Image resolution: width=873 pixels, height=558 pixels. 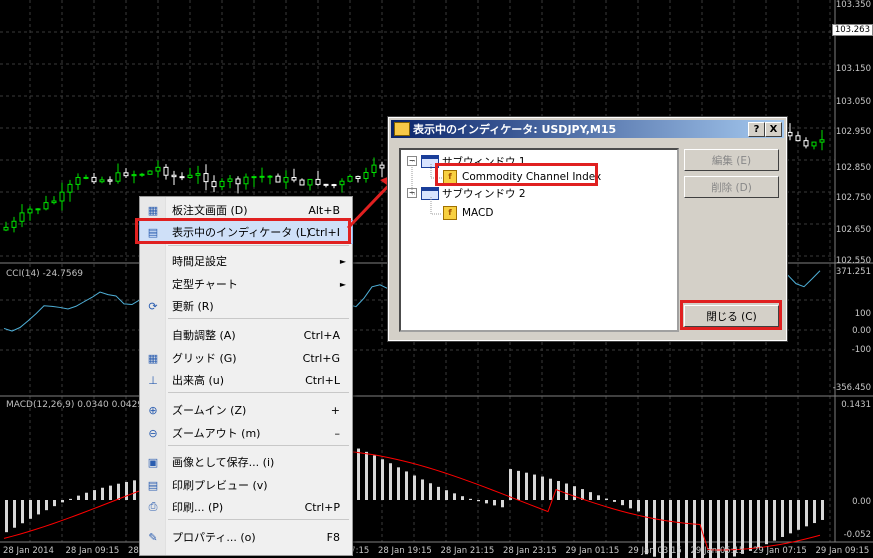 What do you see at coordinates (241, 232) in the screenshot?
I see `menu-item-label: 表示中のインディケータ (L)` at bounding box center [241, 232].